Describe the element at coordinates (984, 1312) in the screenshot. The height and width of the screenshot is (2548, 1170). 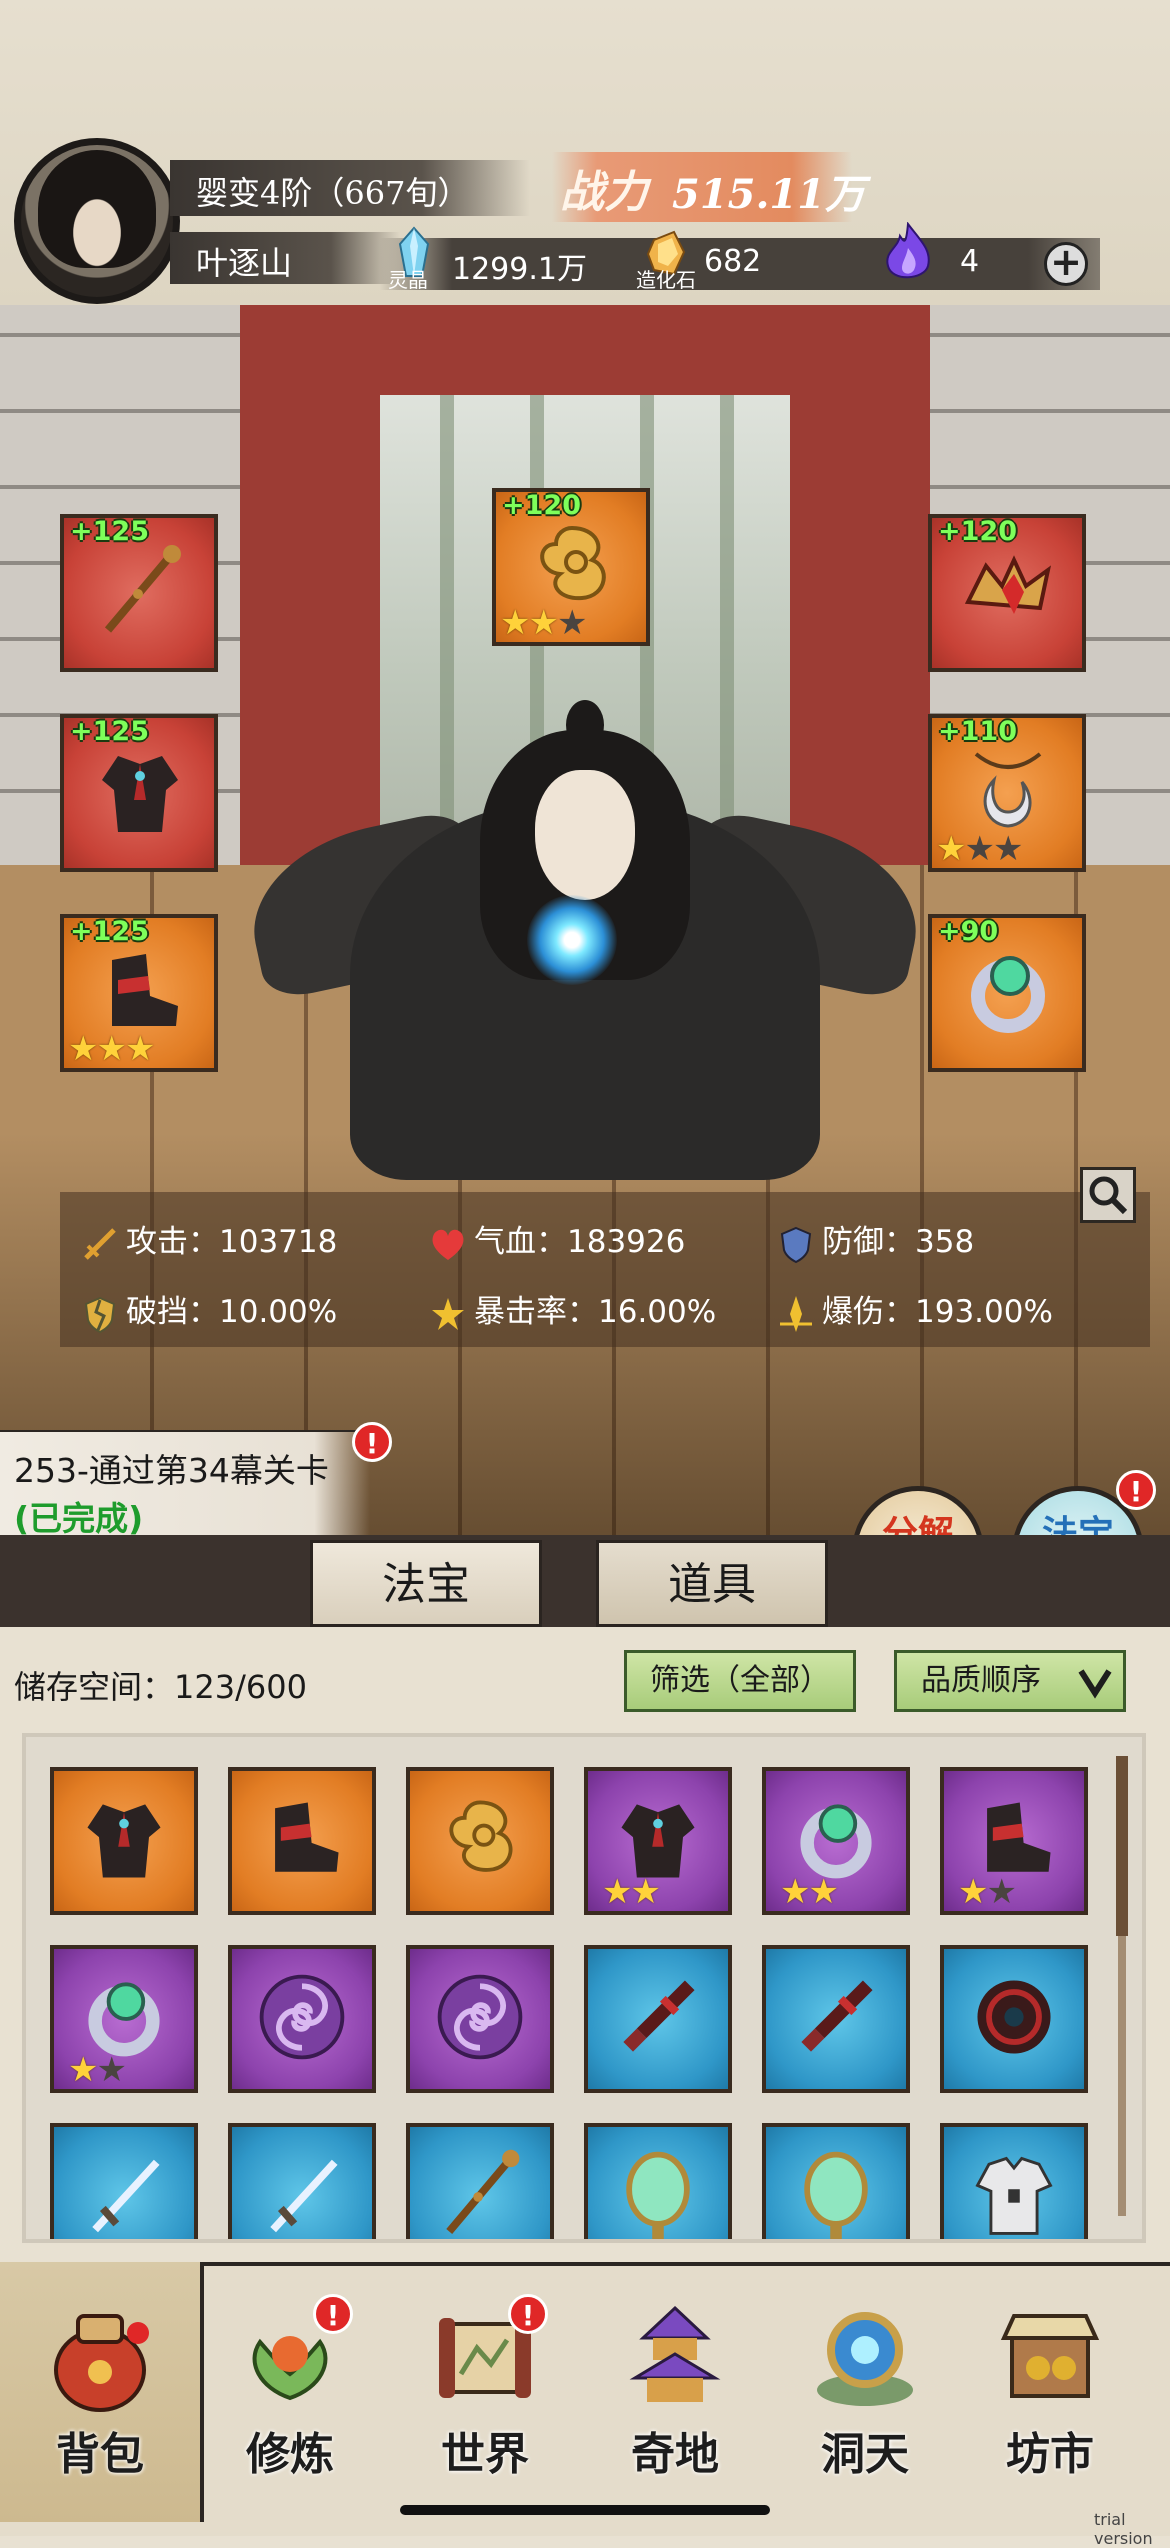
I see `stat-value: 193.00%` at that location.